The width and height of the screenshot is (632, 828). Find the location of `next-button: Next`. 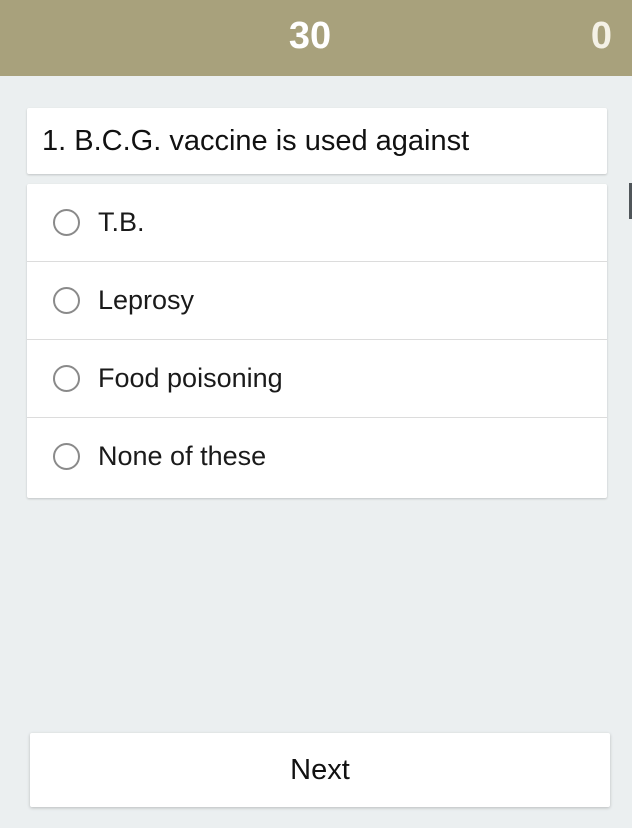

next-button: Next is located at coordinates (320, 770).